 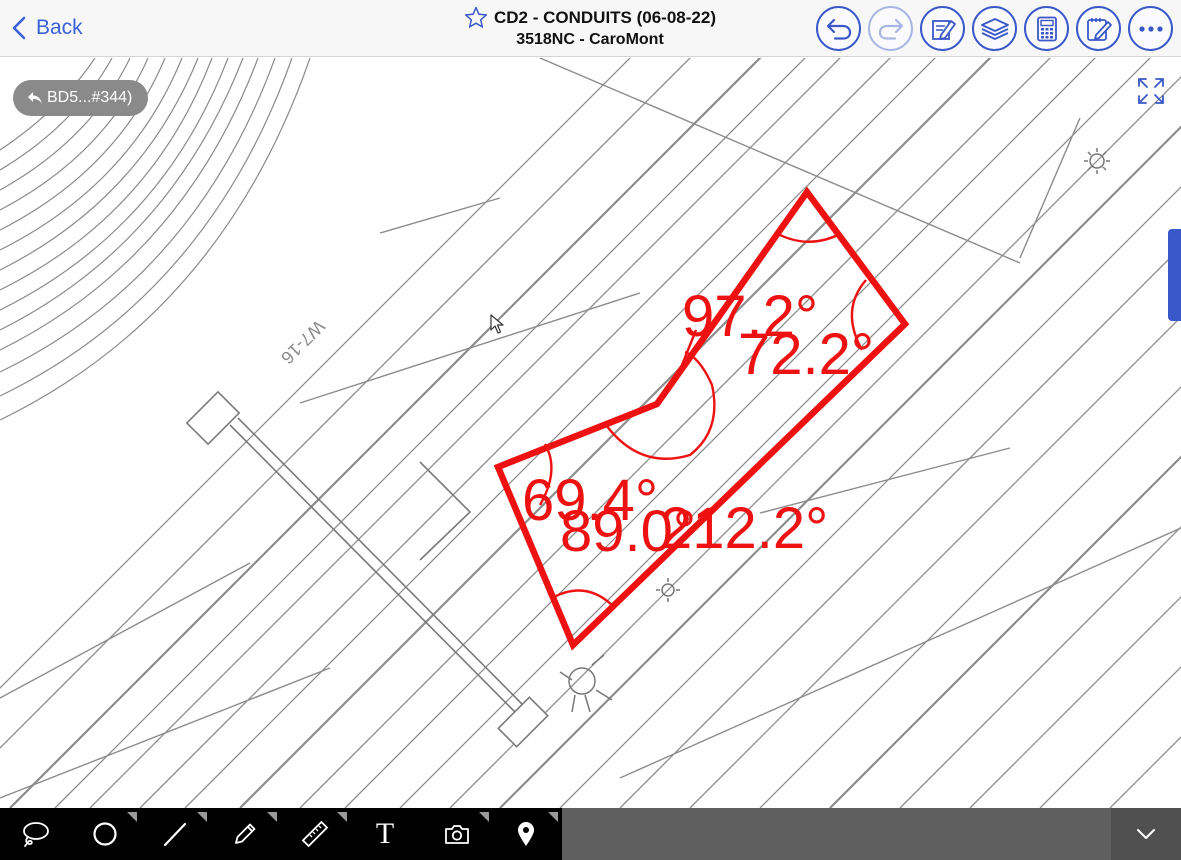 I want to click on undo-button, so click(x=838, y=28).